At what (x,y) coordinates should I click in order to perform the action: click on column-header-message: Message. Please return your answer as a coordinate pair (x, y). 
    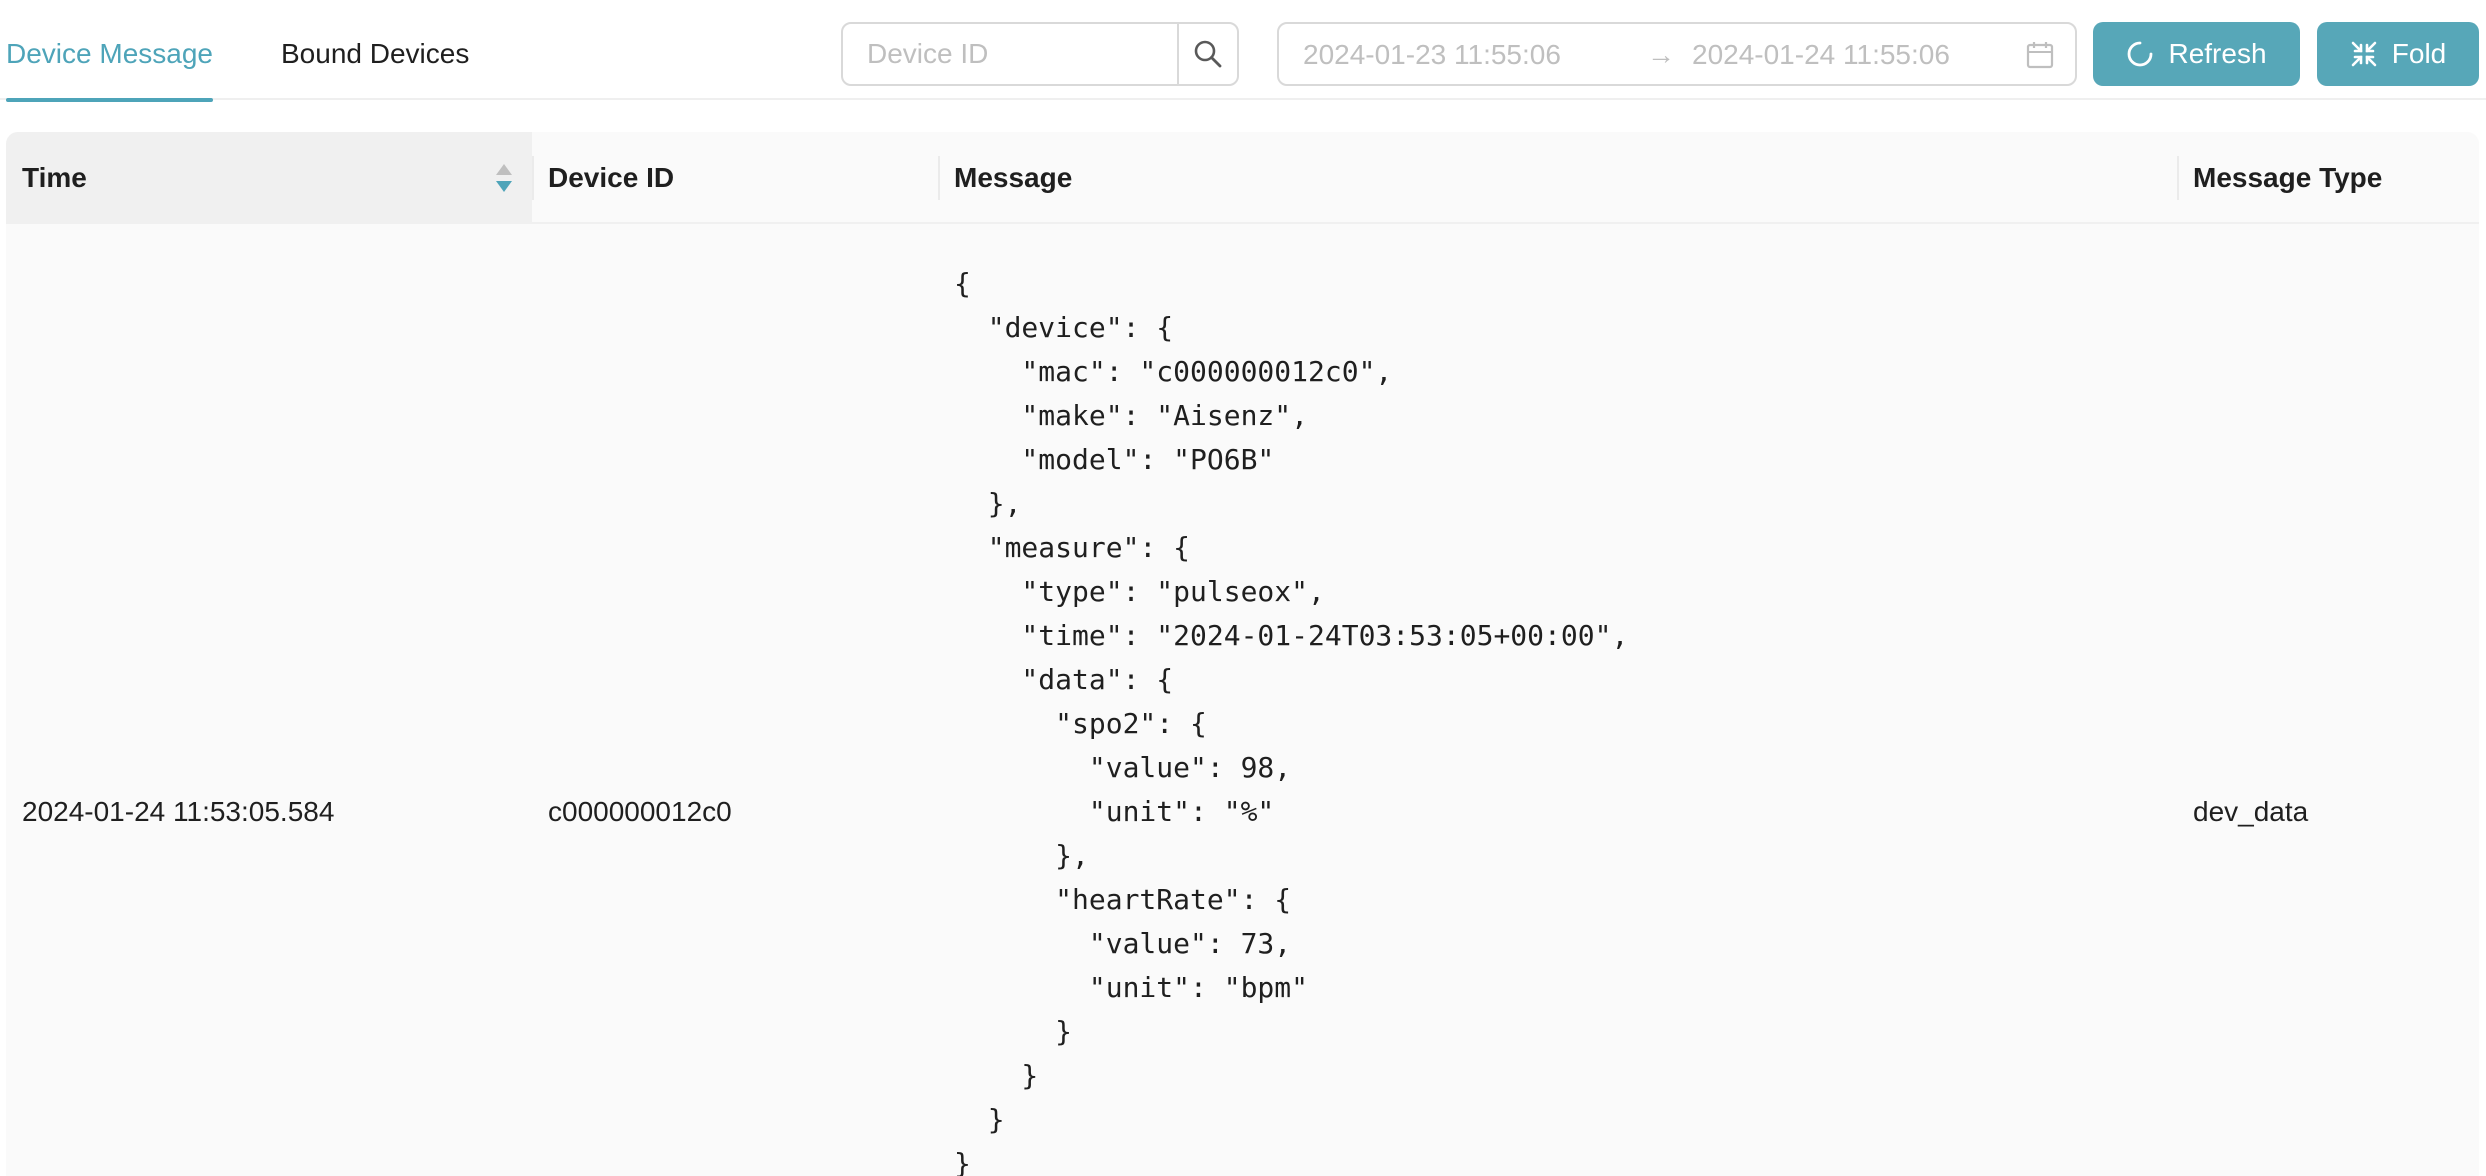
    Looking at the image, I should click on (1013, 177).